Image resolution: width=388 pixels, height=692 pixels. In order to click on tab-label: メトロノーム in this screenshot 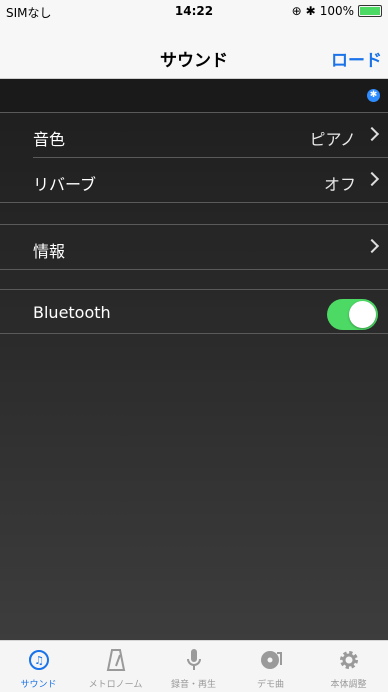, I will do `click(115, 685)`.